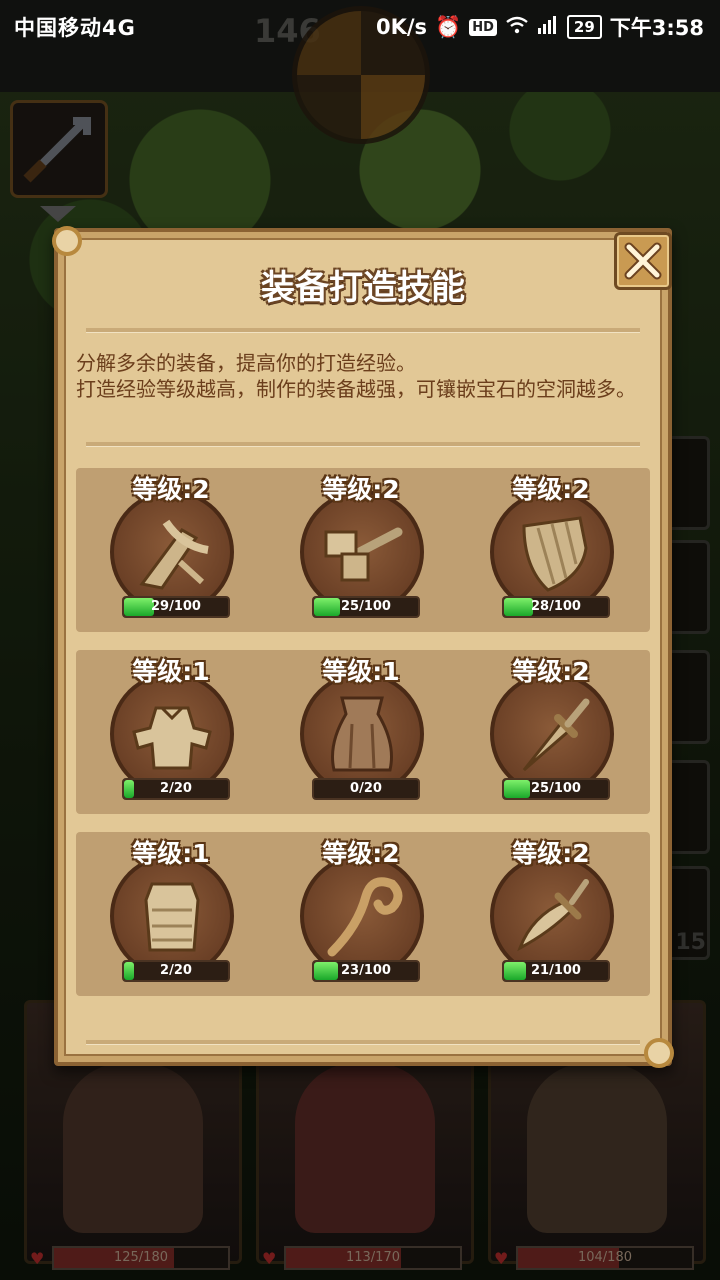 The width and height of the screenshot is (720, 1280). I want to click on skill-progress-bar: 28/100, so click(556, 607).